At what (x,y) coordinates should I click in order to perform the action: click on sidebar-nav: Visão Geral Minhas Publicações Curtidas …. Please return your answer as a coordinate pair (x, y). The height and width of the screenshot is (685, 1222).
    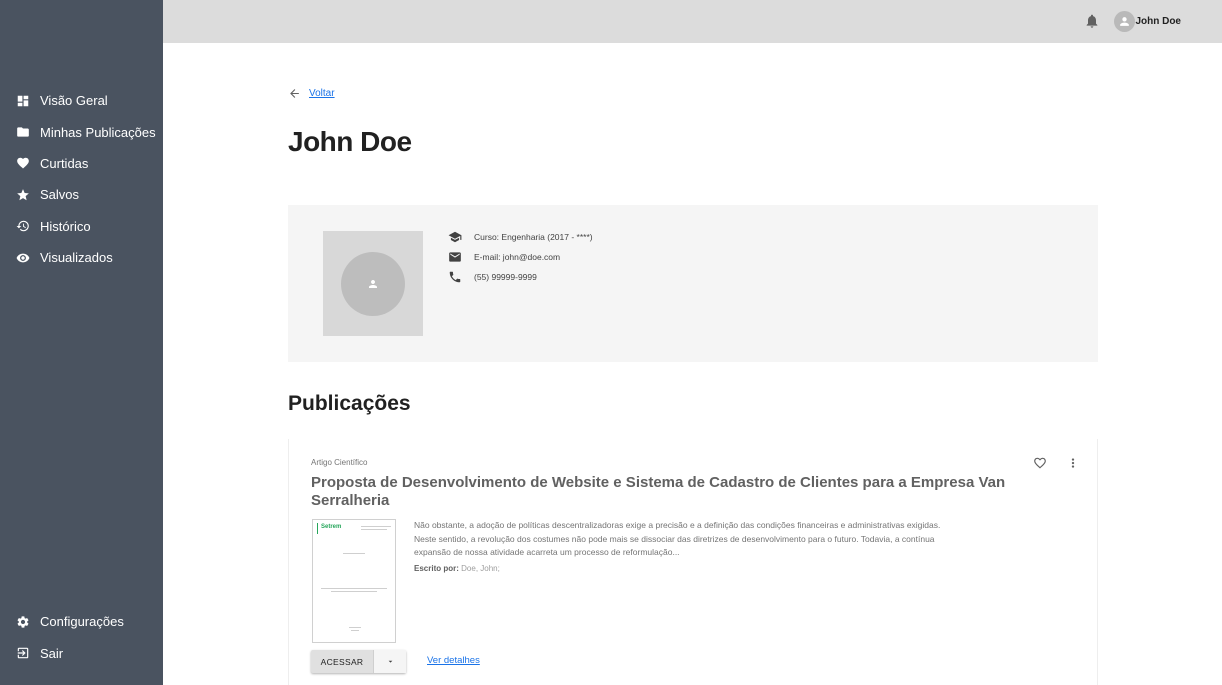
    Looking at the image, I should click on (81, 179).